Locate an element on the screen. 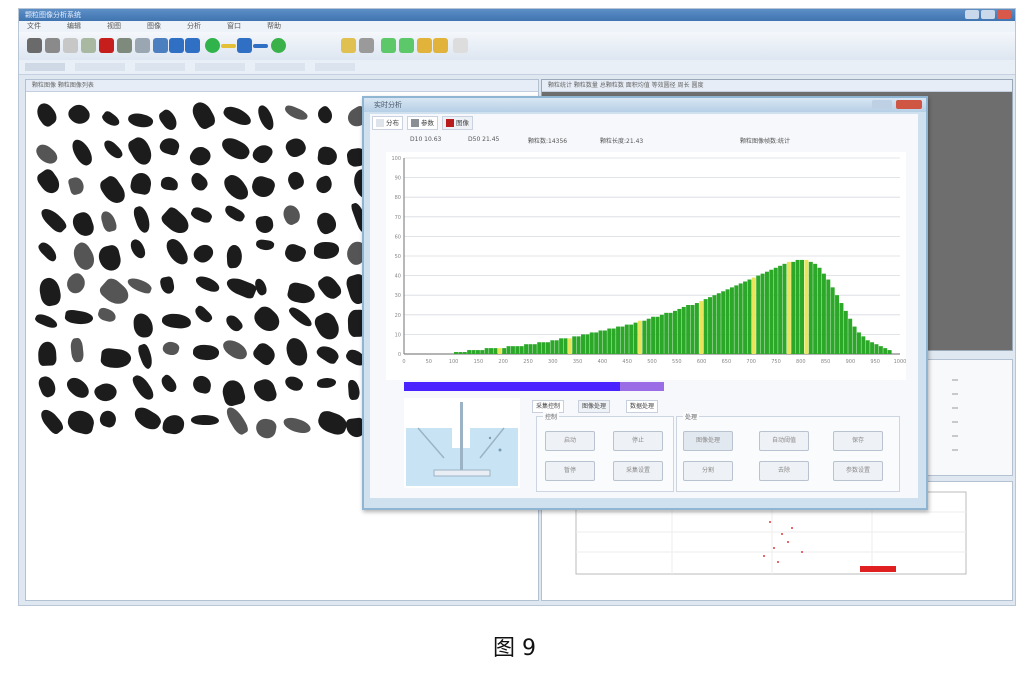 The height and width of the screenshot is (681, 1029). dialog-minimize-button is located at coordinates (882, 104).